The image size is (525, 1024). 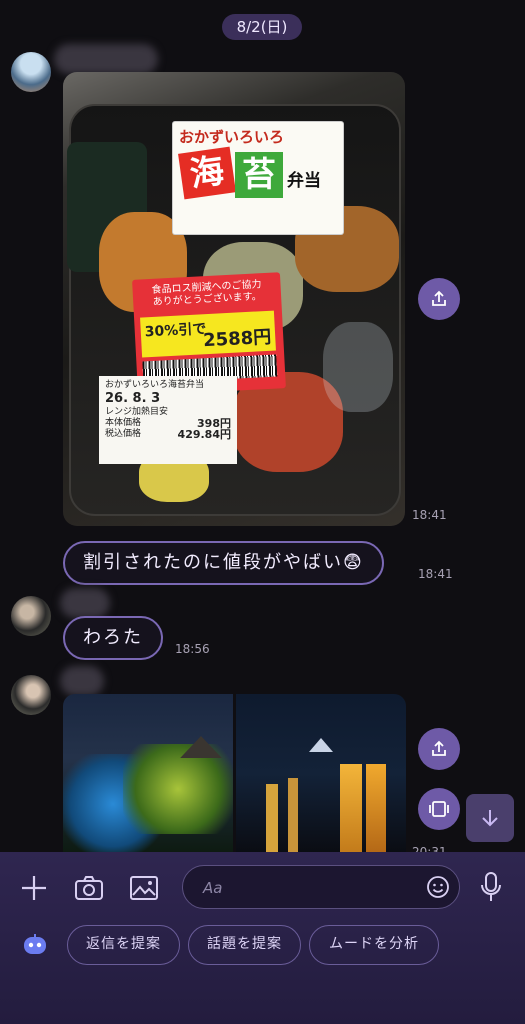 I want to click on castle, so click(x=321, y=745).